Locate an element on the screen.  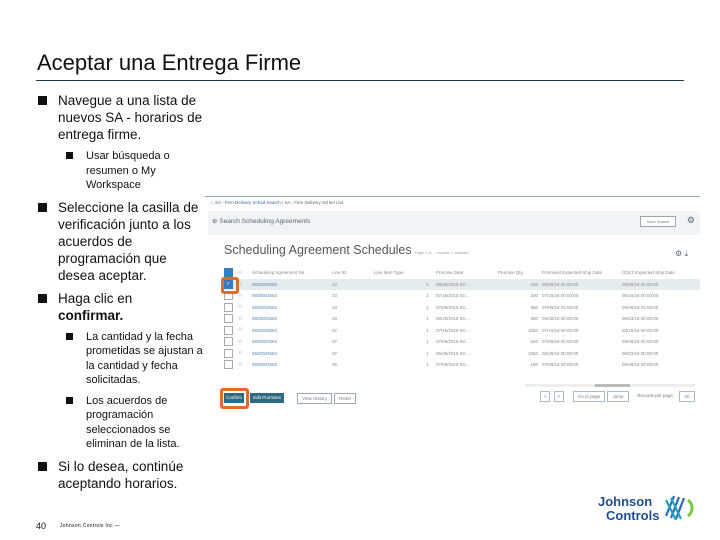
records-per-page-select: 20 is located at coordinates (687, 396).